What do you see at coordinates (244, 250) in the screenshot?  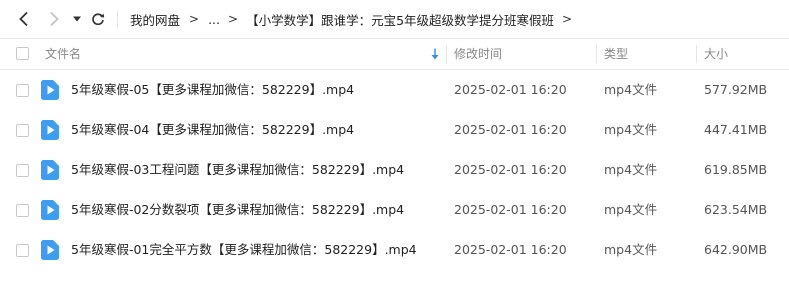 I see `file-name: 5年级寒假-01完全平方数【更多课程加微信：582229】.mp4` at bounding box center [244, 250].